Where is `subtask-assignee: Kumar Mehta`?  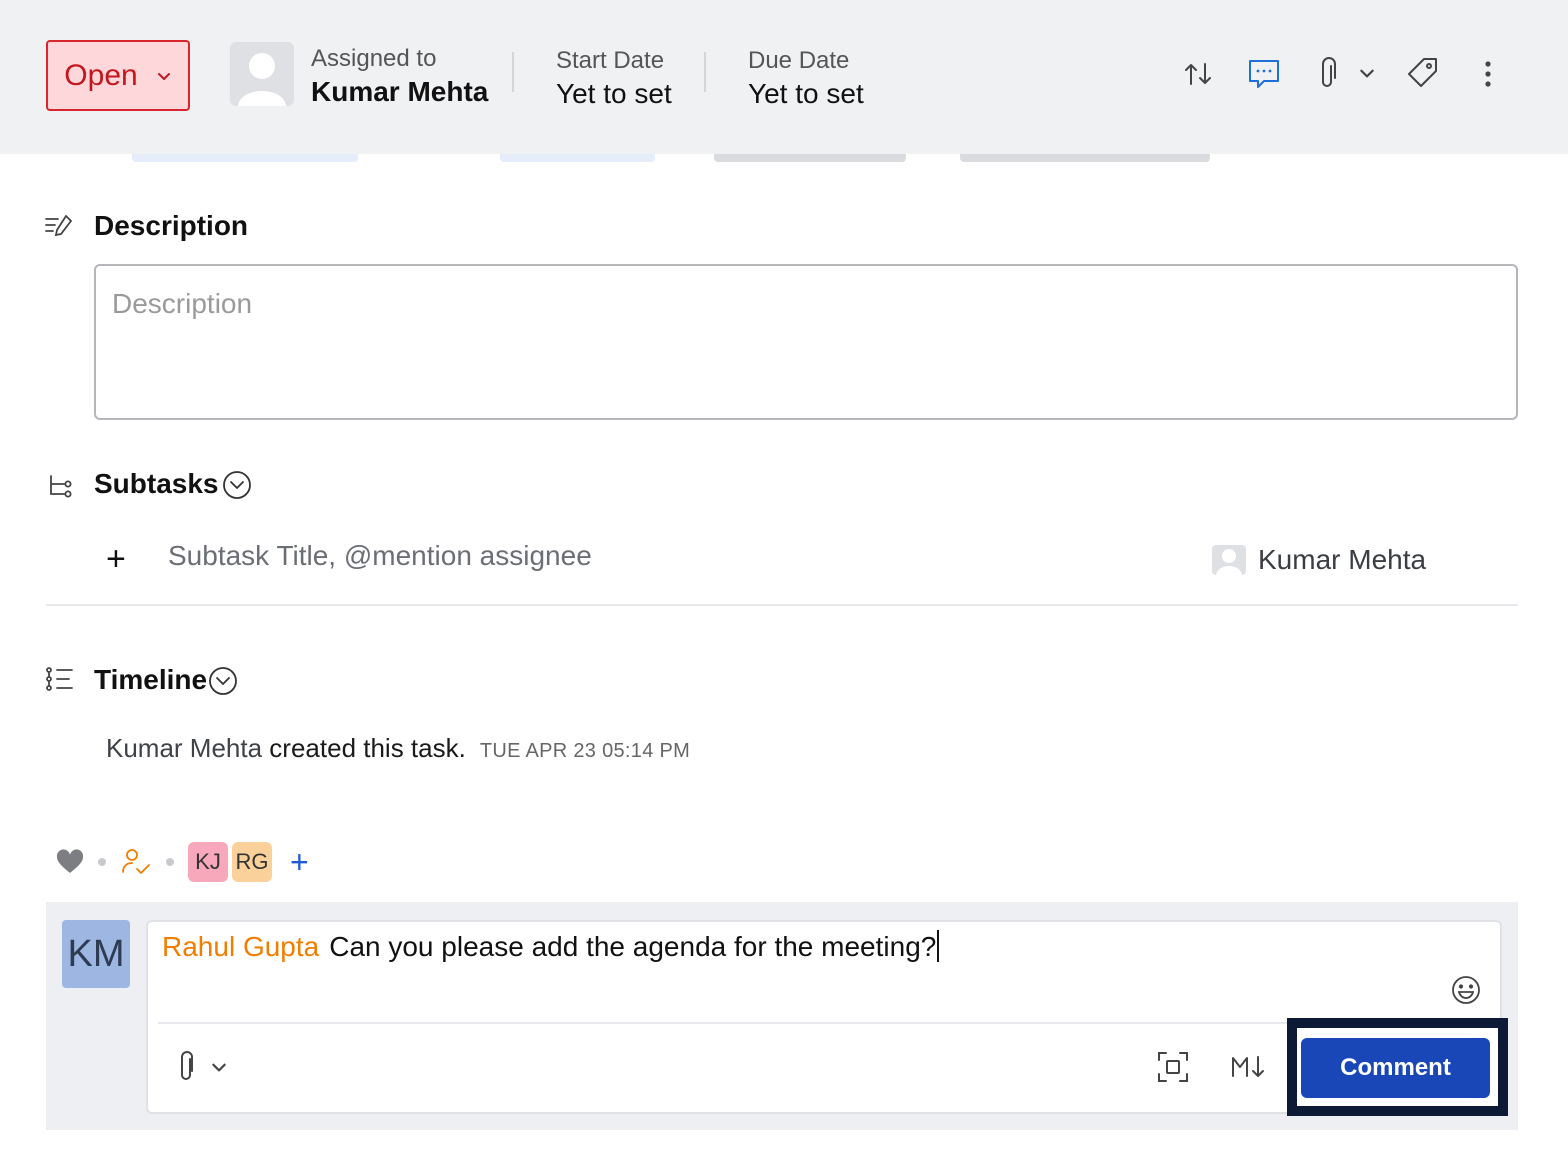
subtask-assignee: Kumar Mehta is located at coordinates (1319, 560).